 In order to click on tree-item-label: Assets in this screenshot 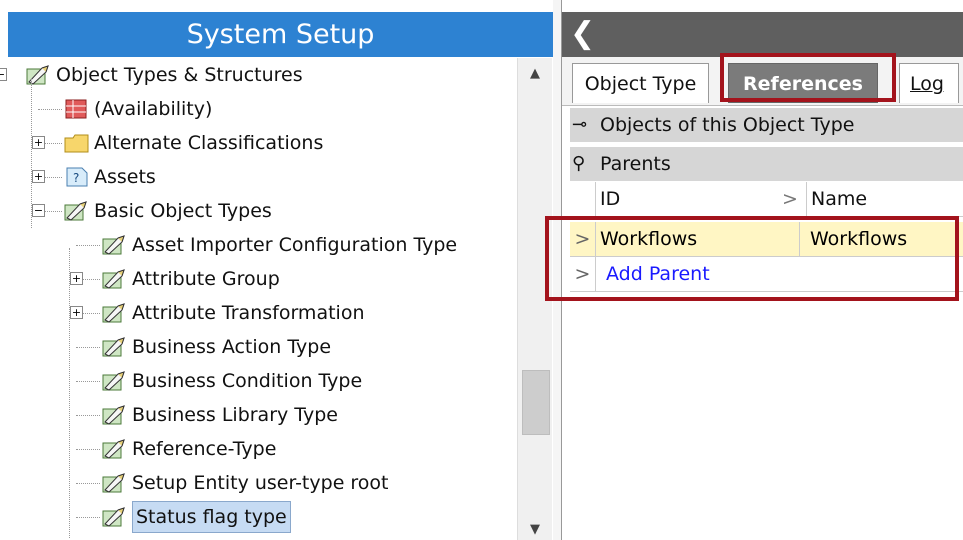, I will do `click(125, 177)`.